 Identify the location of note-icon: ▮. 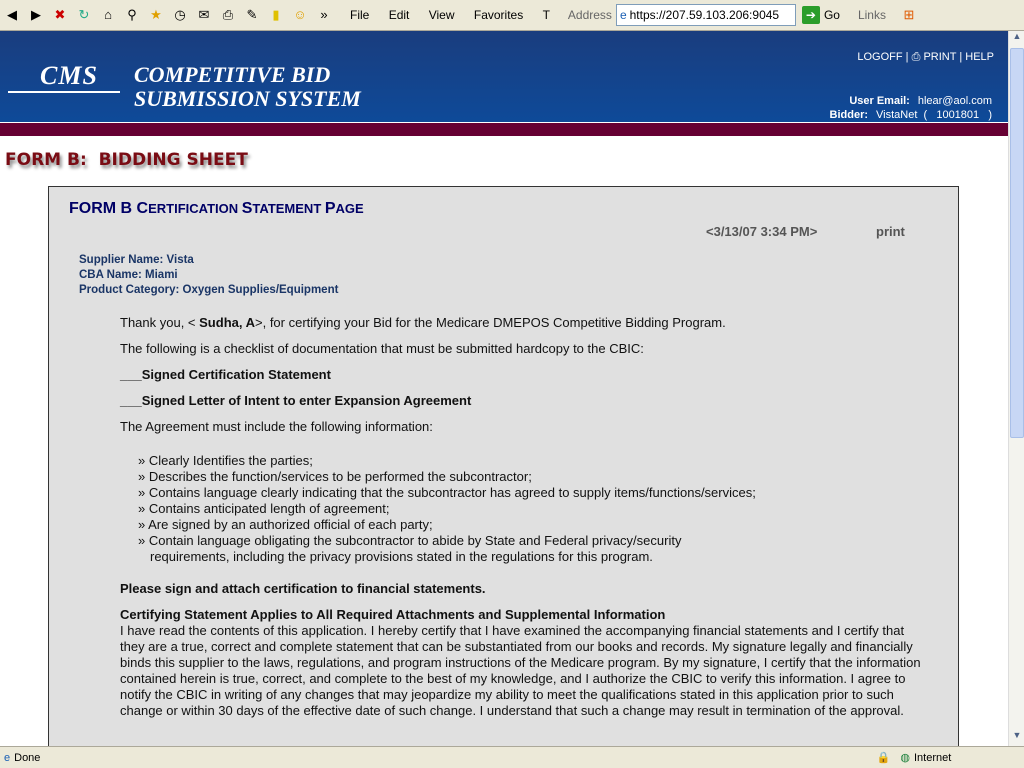
(276, 15).